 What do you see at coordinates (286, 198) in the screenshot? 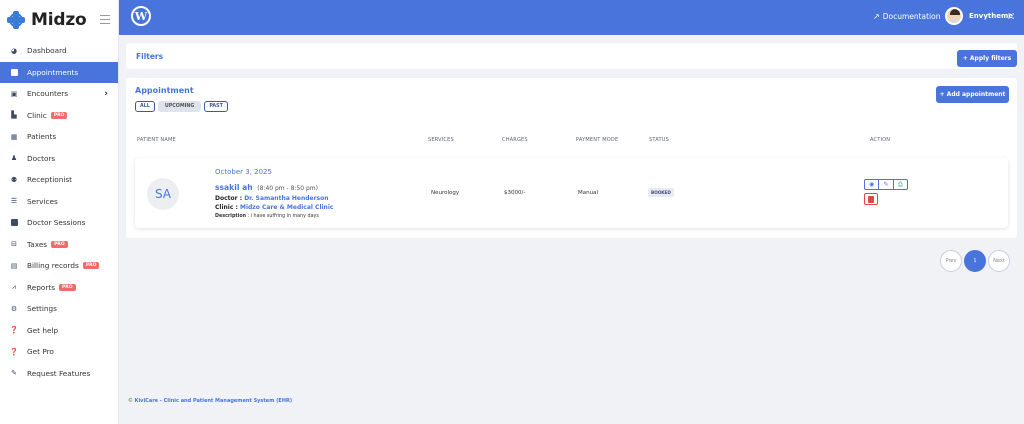
I see `doctor-name: Dr. Samantha Henderson` at bounding box center [286, 198].